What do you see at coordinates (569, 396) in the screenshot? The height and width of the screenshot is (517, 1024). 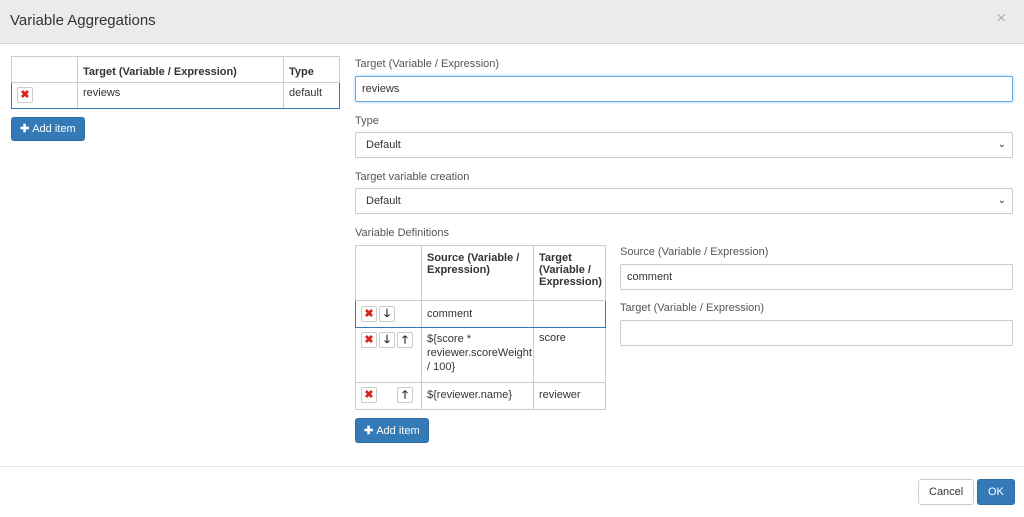 I see `row-target: reviewer` at bounding box center [569, 396].